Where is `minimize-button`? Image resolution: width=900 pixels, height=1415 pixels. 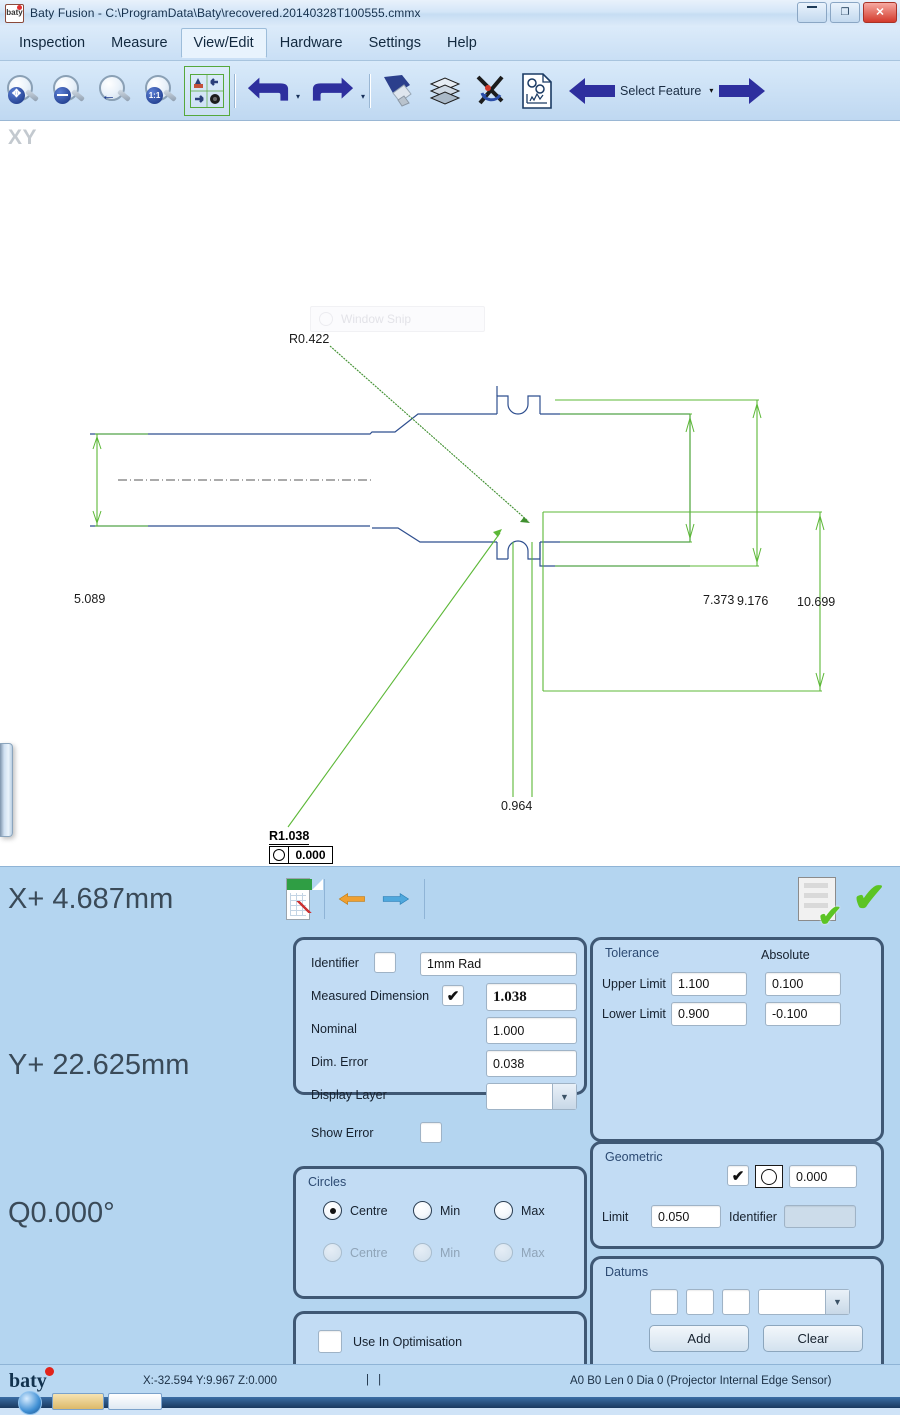
minimize-button is located at coordinates (812, 12).